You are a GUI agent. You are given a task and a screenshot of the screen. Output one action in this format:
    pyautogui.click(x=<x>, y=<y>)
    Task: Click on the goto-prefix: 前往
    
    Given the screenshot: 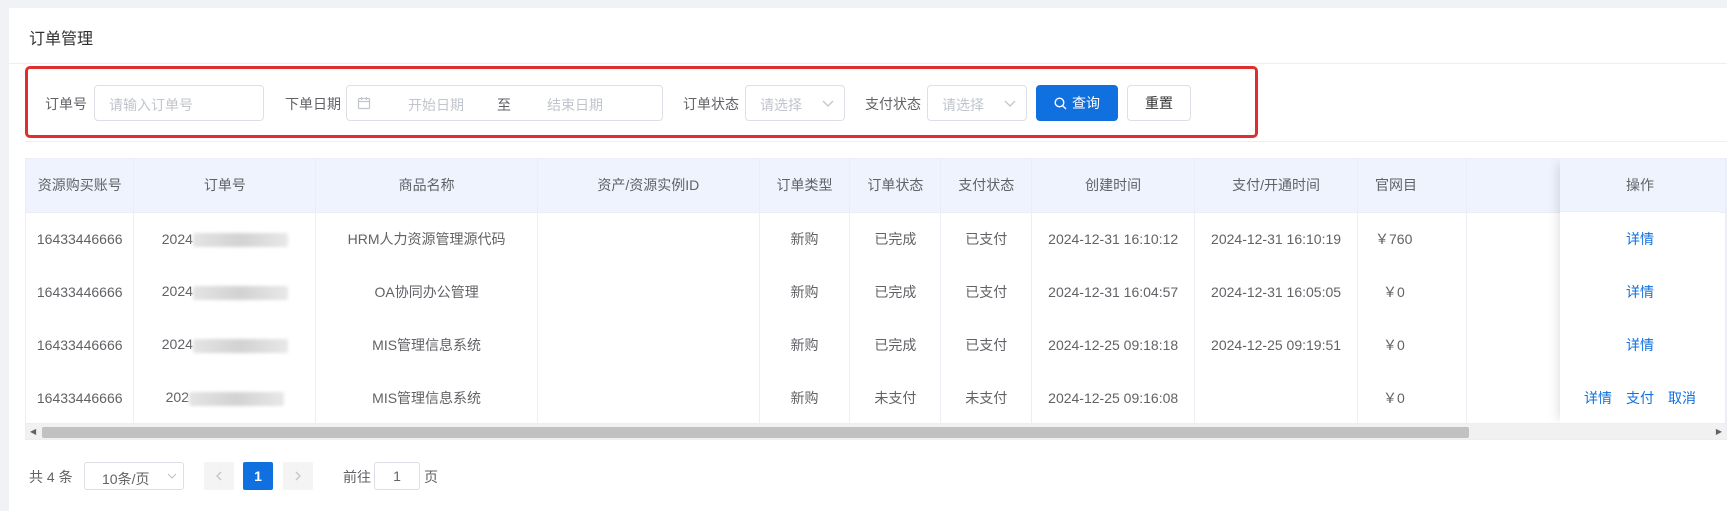 What is the action you would take?
    pyautogui.click(x=357, y=477)
    